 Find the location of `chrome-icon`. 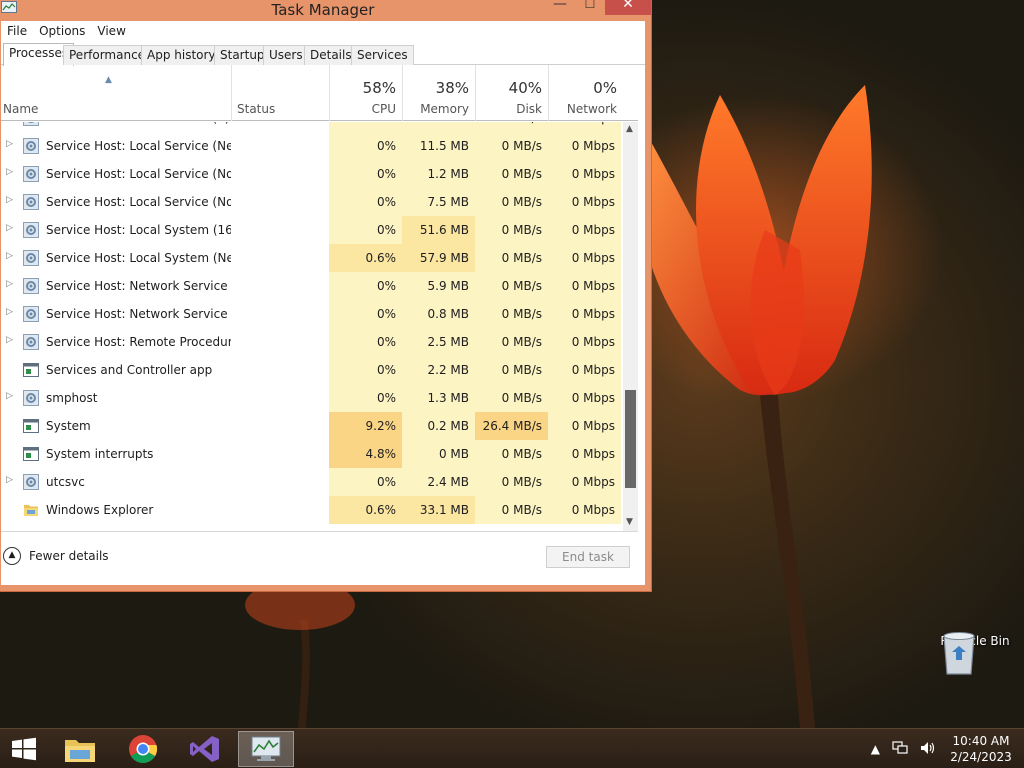

chrome-icon is located at coordinates (143, 749).